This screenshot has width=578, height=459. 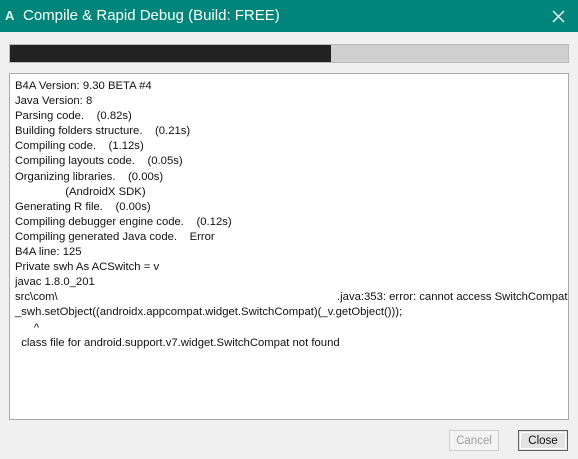 What do you see at coordinates (170, 53) in the screenshot?
I see `progress-fill` at bounding box center [170, 53].